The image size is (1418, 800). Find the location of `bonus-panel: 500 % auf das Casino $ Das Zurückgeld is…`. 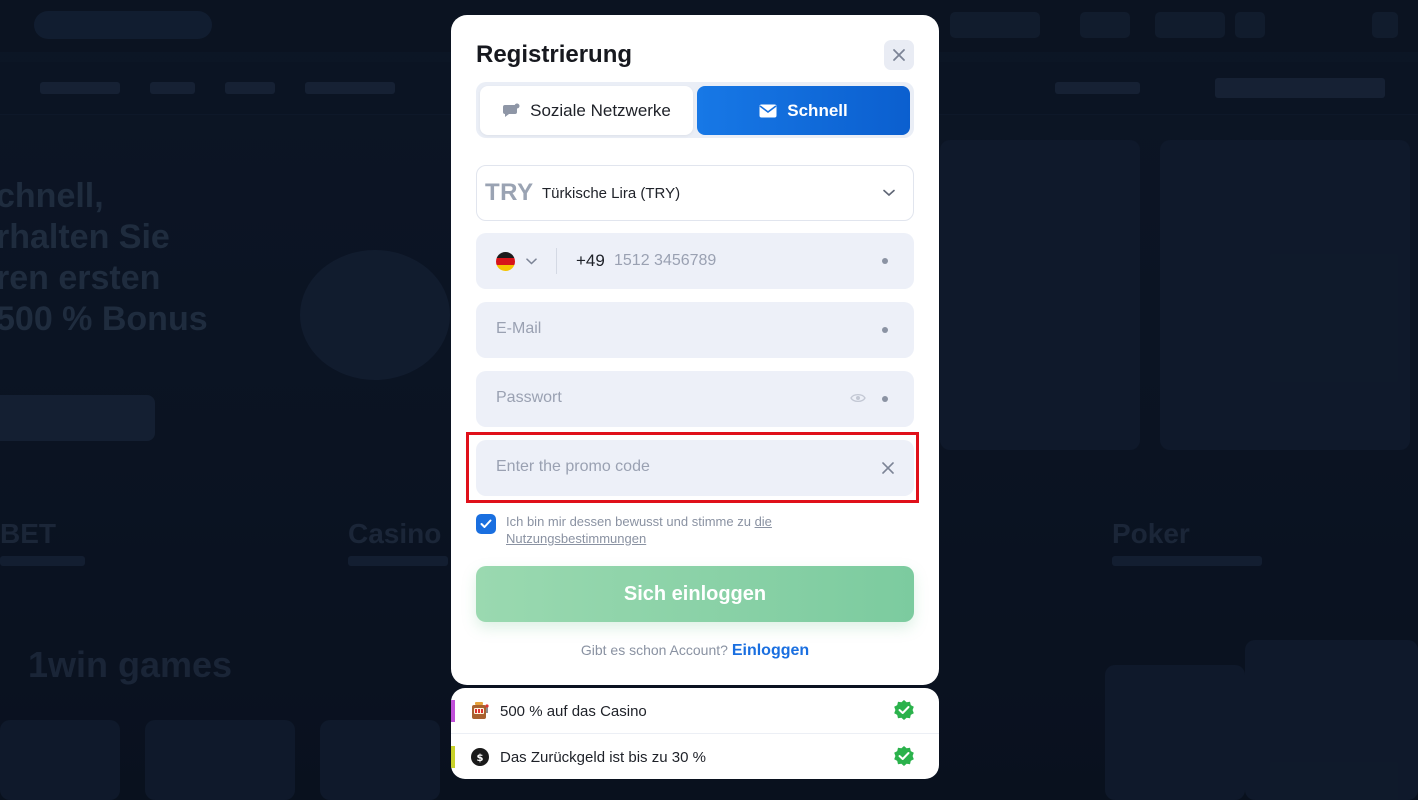

bonus-panel: 500 % auf das Casino $ Das Zurückgeld is… is located at coordinates (695, 733).